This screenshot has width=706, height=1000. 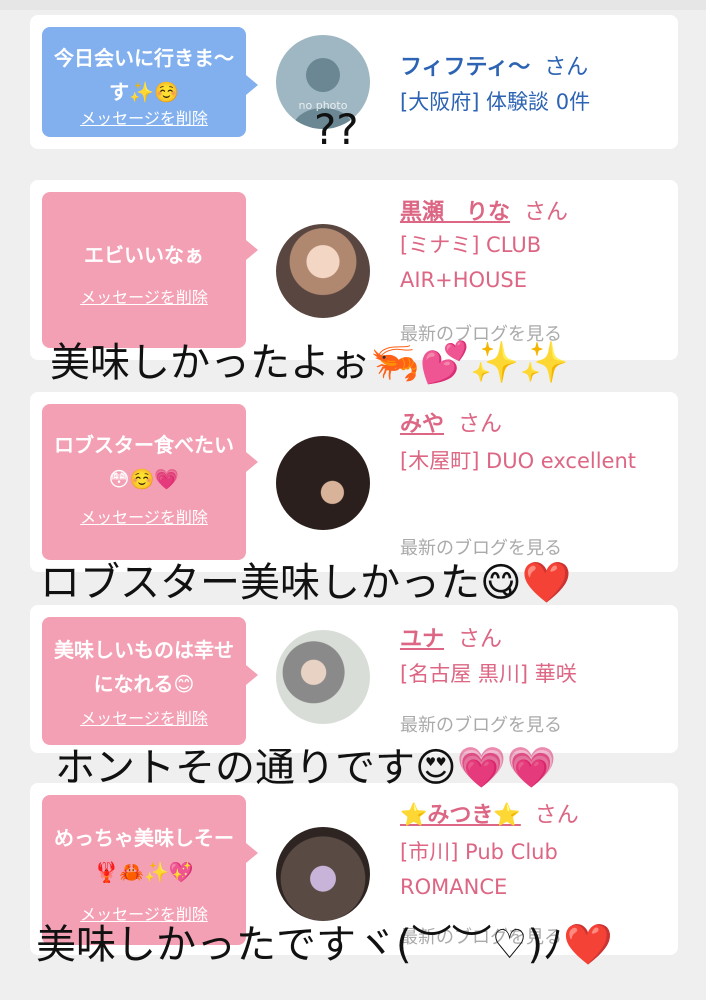 What do you see at coordinates (150, 270) in the screenshot?
I see `message-bubble: エビいいなぁ メッセージを削除` at bounding box center [150, 270].